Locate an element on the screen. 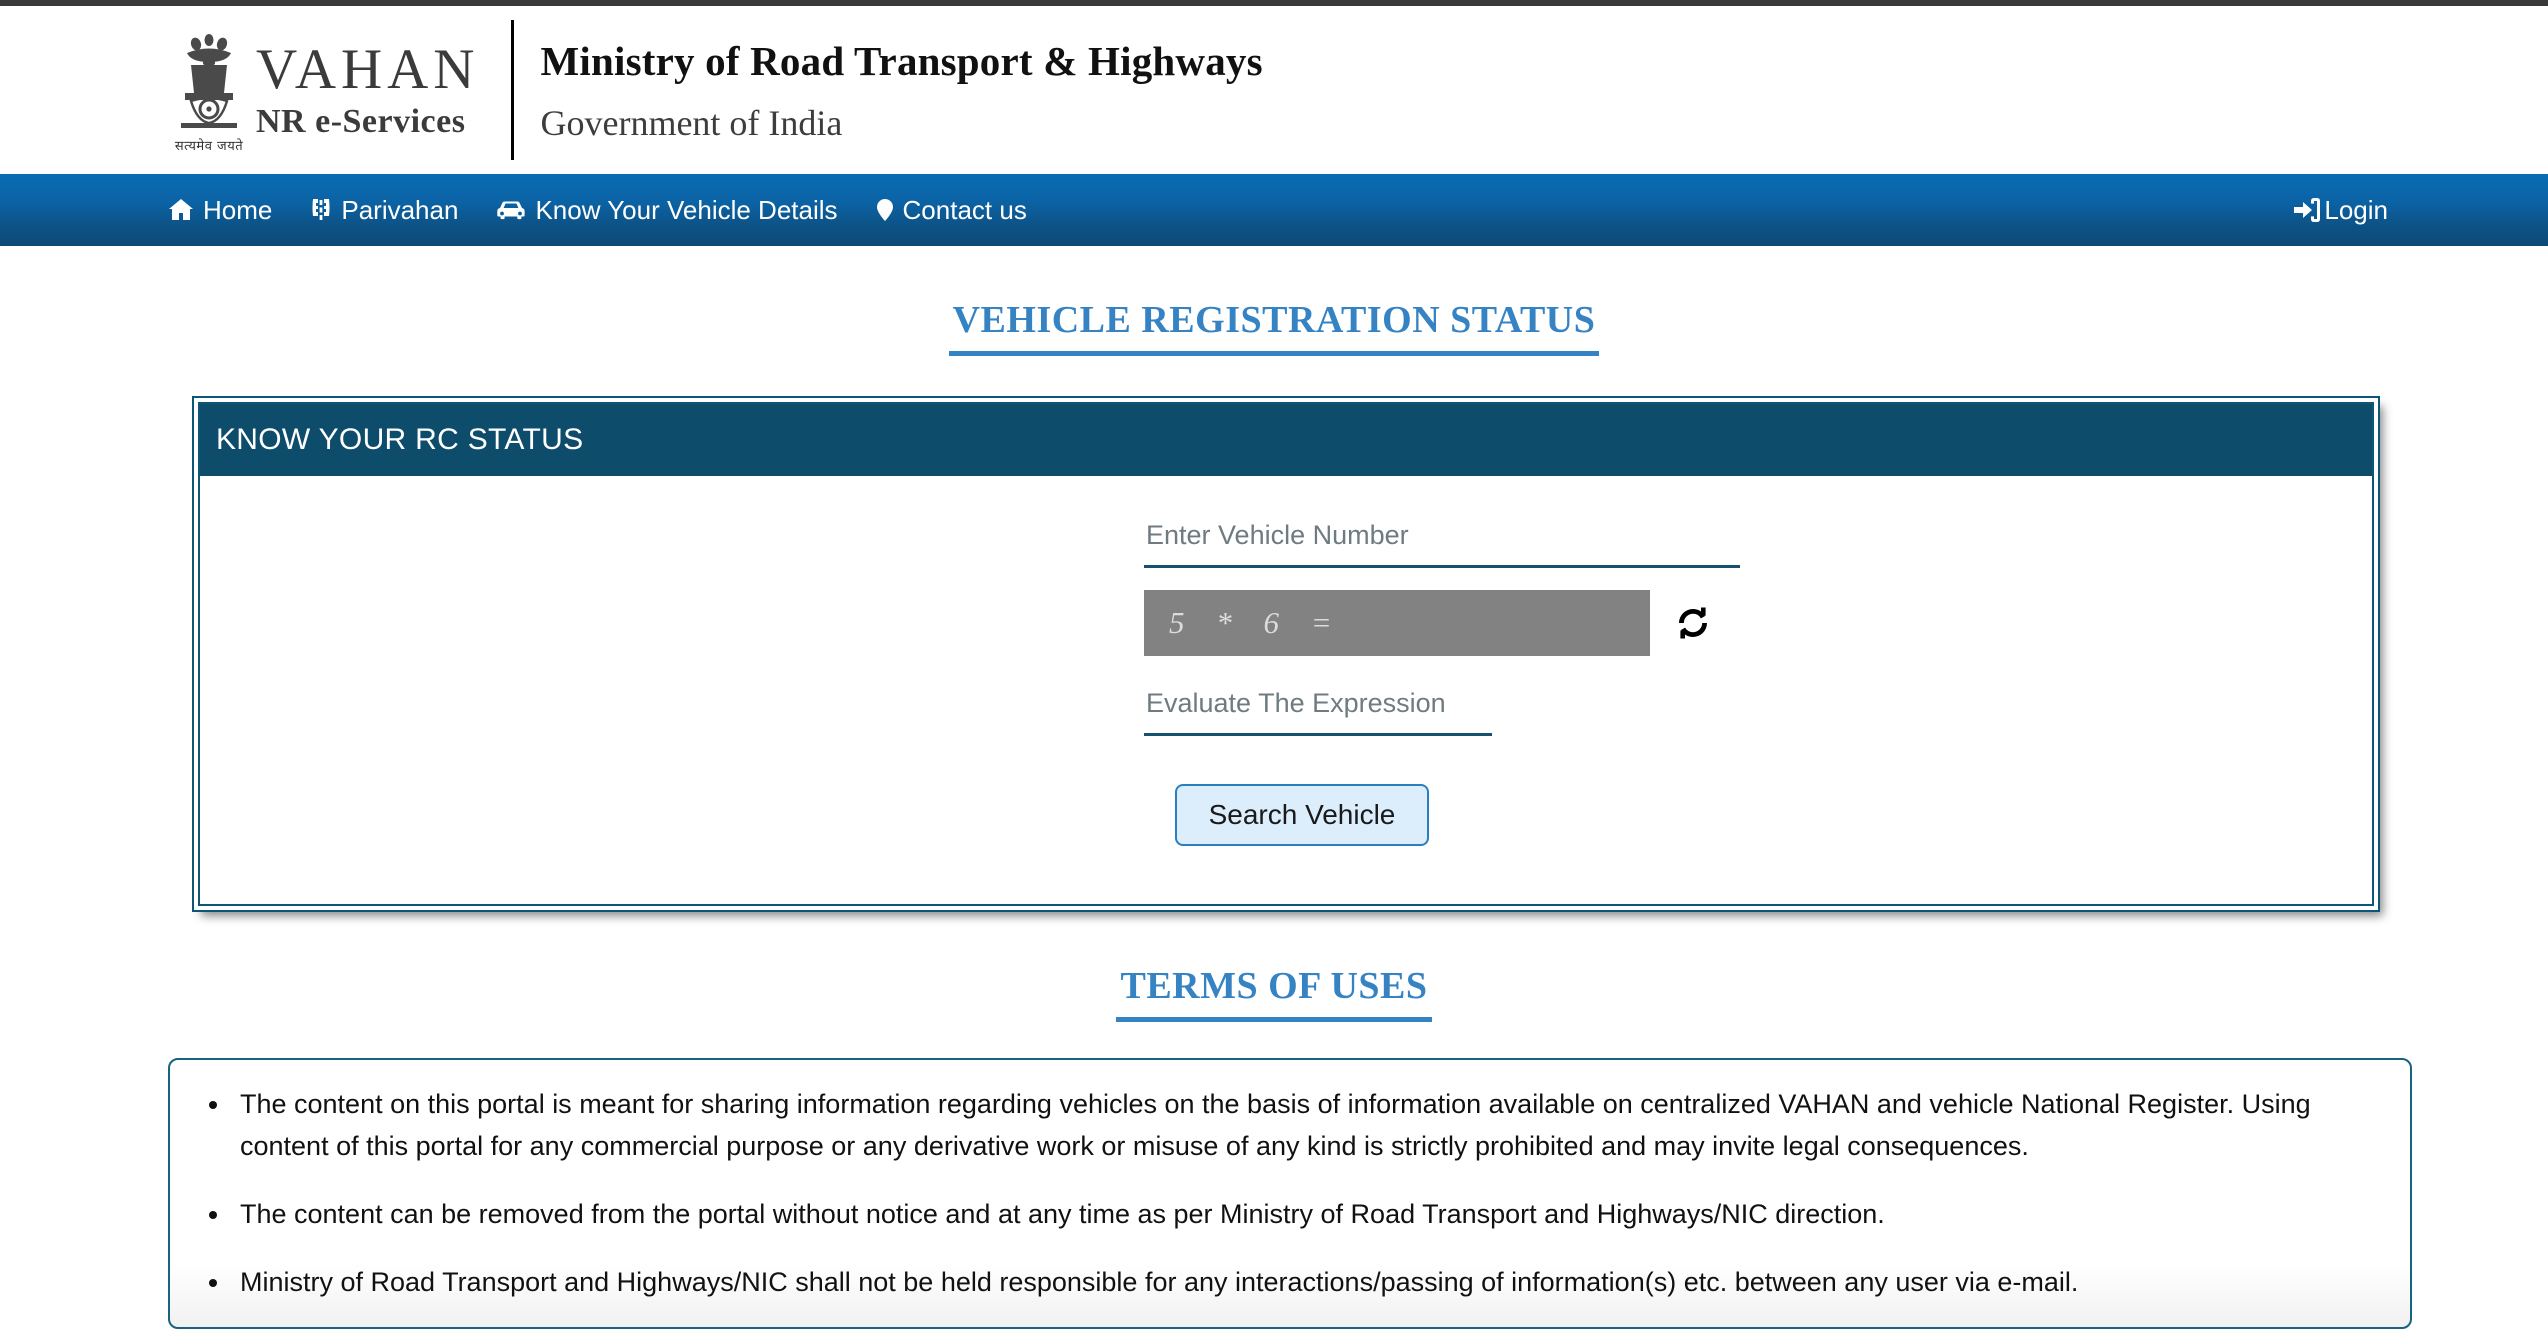 The width and height of the screenshot is (2548, 1329). emblem-motto: सत्यमेव जयते is located at coordinates (209, 146).